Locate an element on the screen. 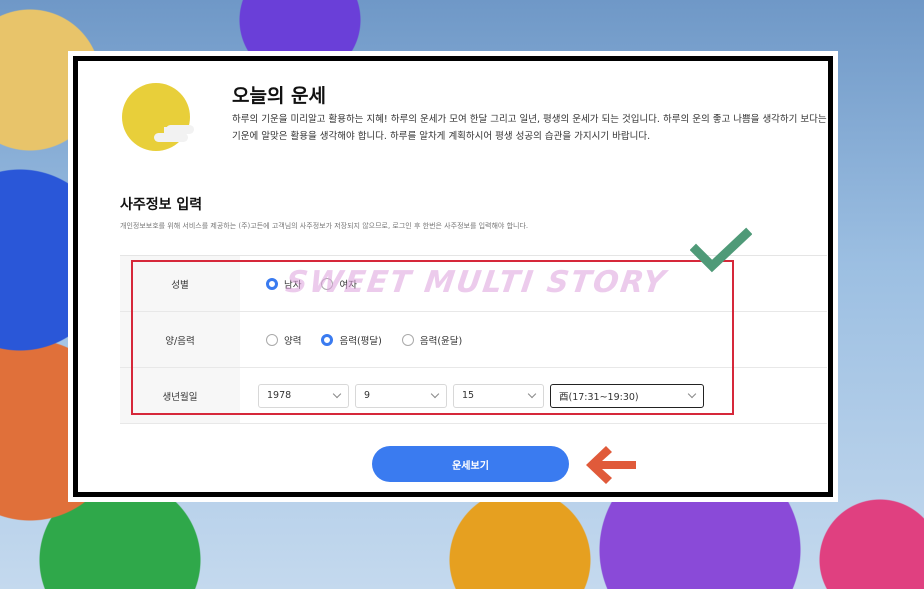 The width and height of the screenshot is (924, 589). radio-lunar-leap: 음력(윤달) is located at coordinates (431, 340).